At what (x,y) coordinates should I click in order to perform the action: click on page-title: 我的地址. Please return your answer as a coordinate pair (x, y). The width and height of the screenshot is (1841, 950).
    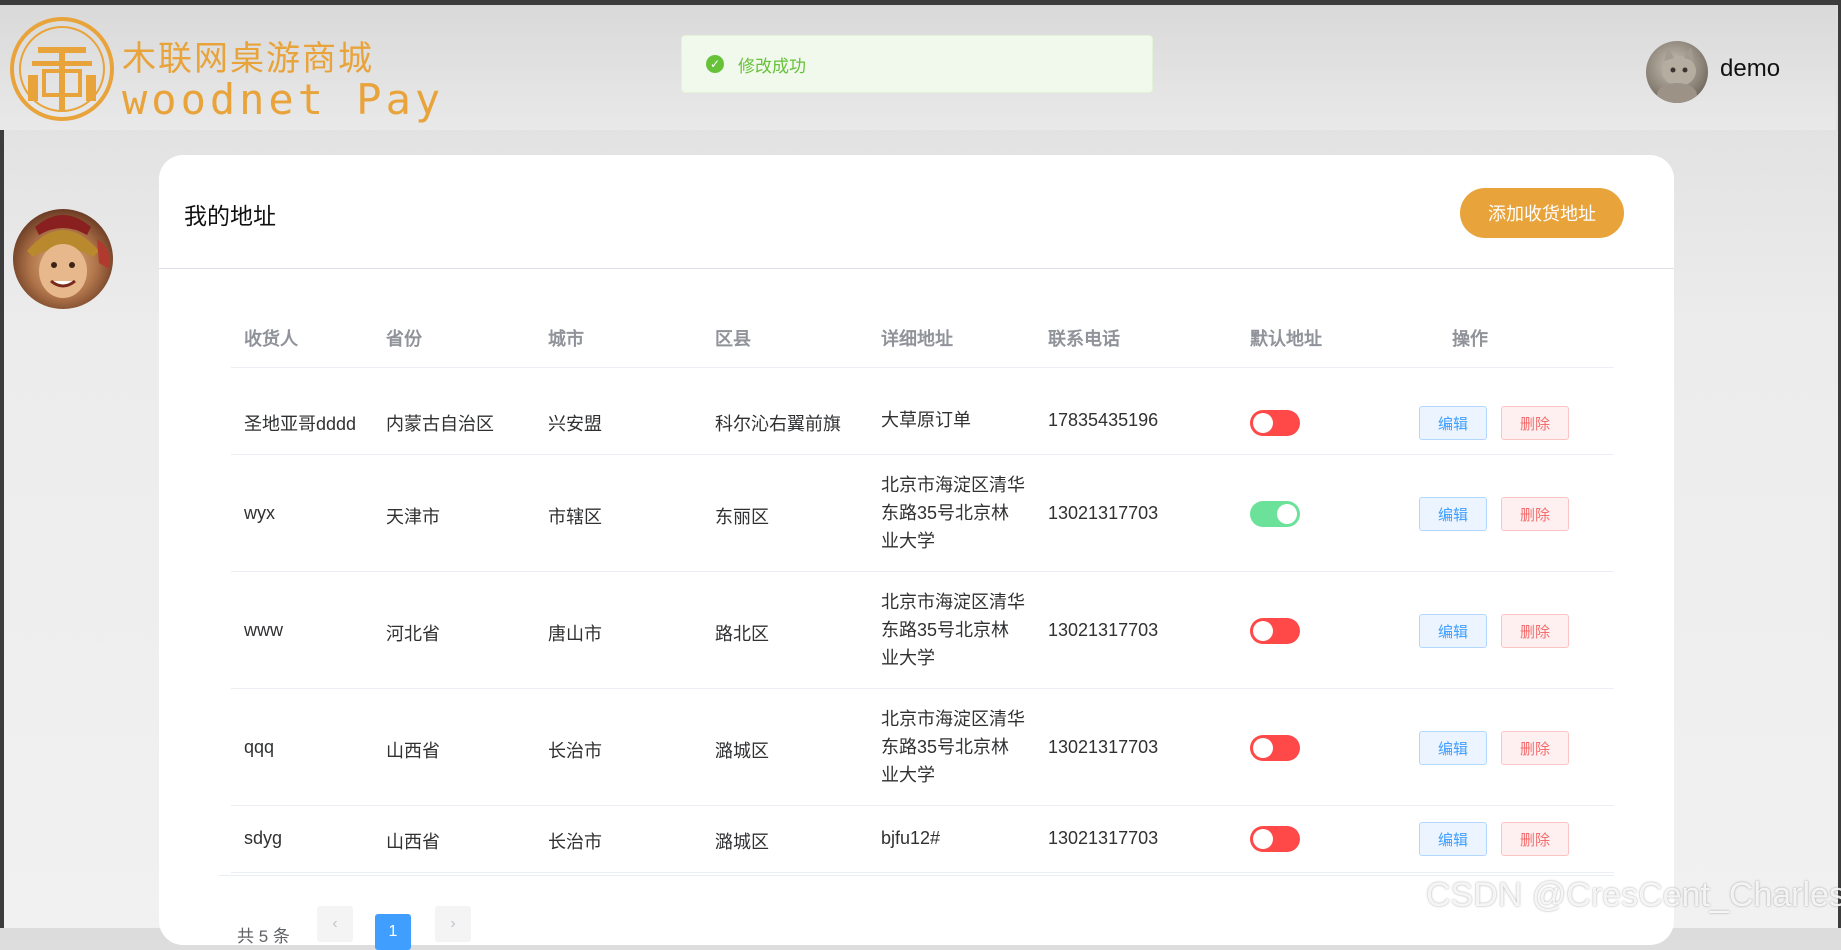
    Looking at the image, I should click on (230, 216).